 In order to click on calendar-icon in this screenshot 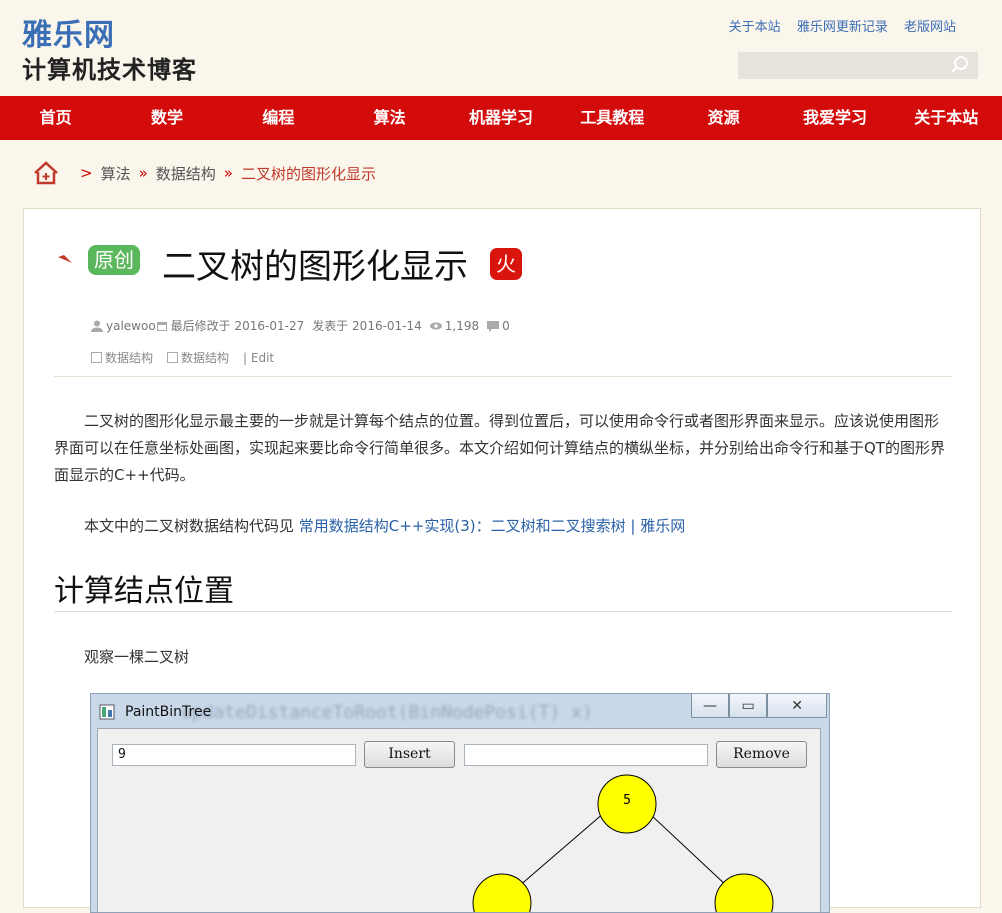, I will do `click(161, 326)`.